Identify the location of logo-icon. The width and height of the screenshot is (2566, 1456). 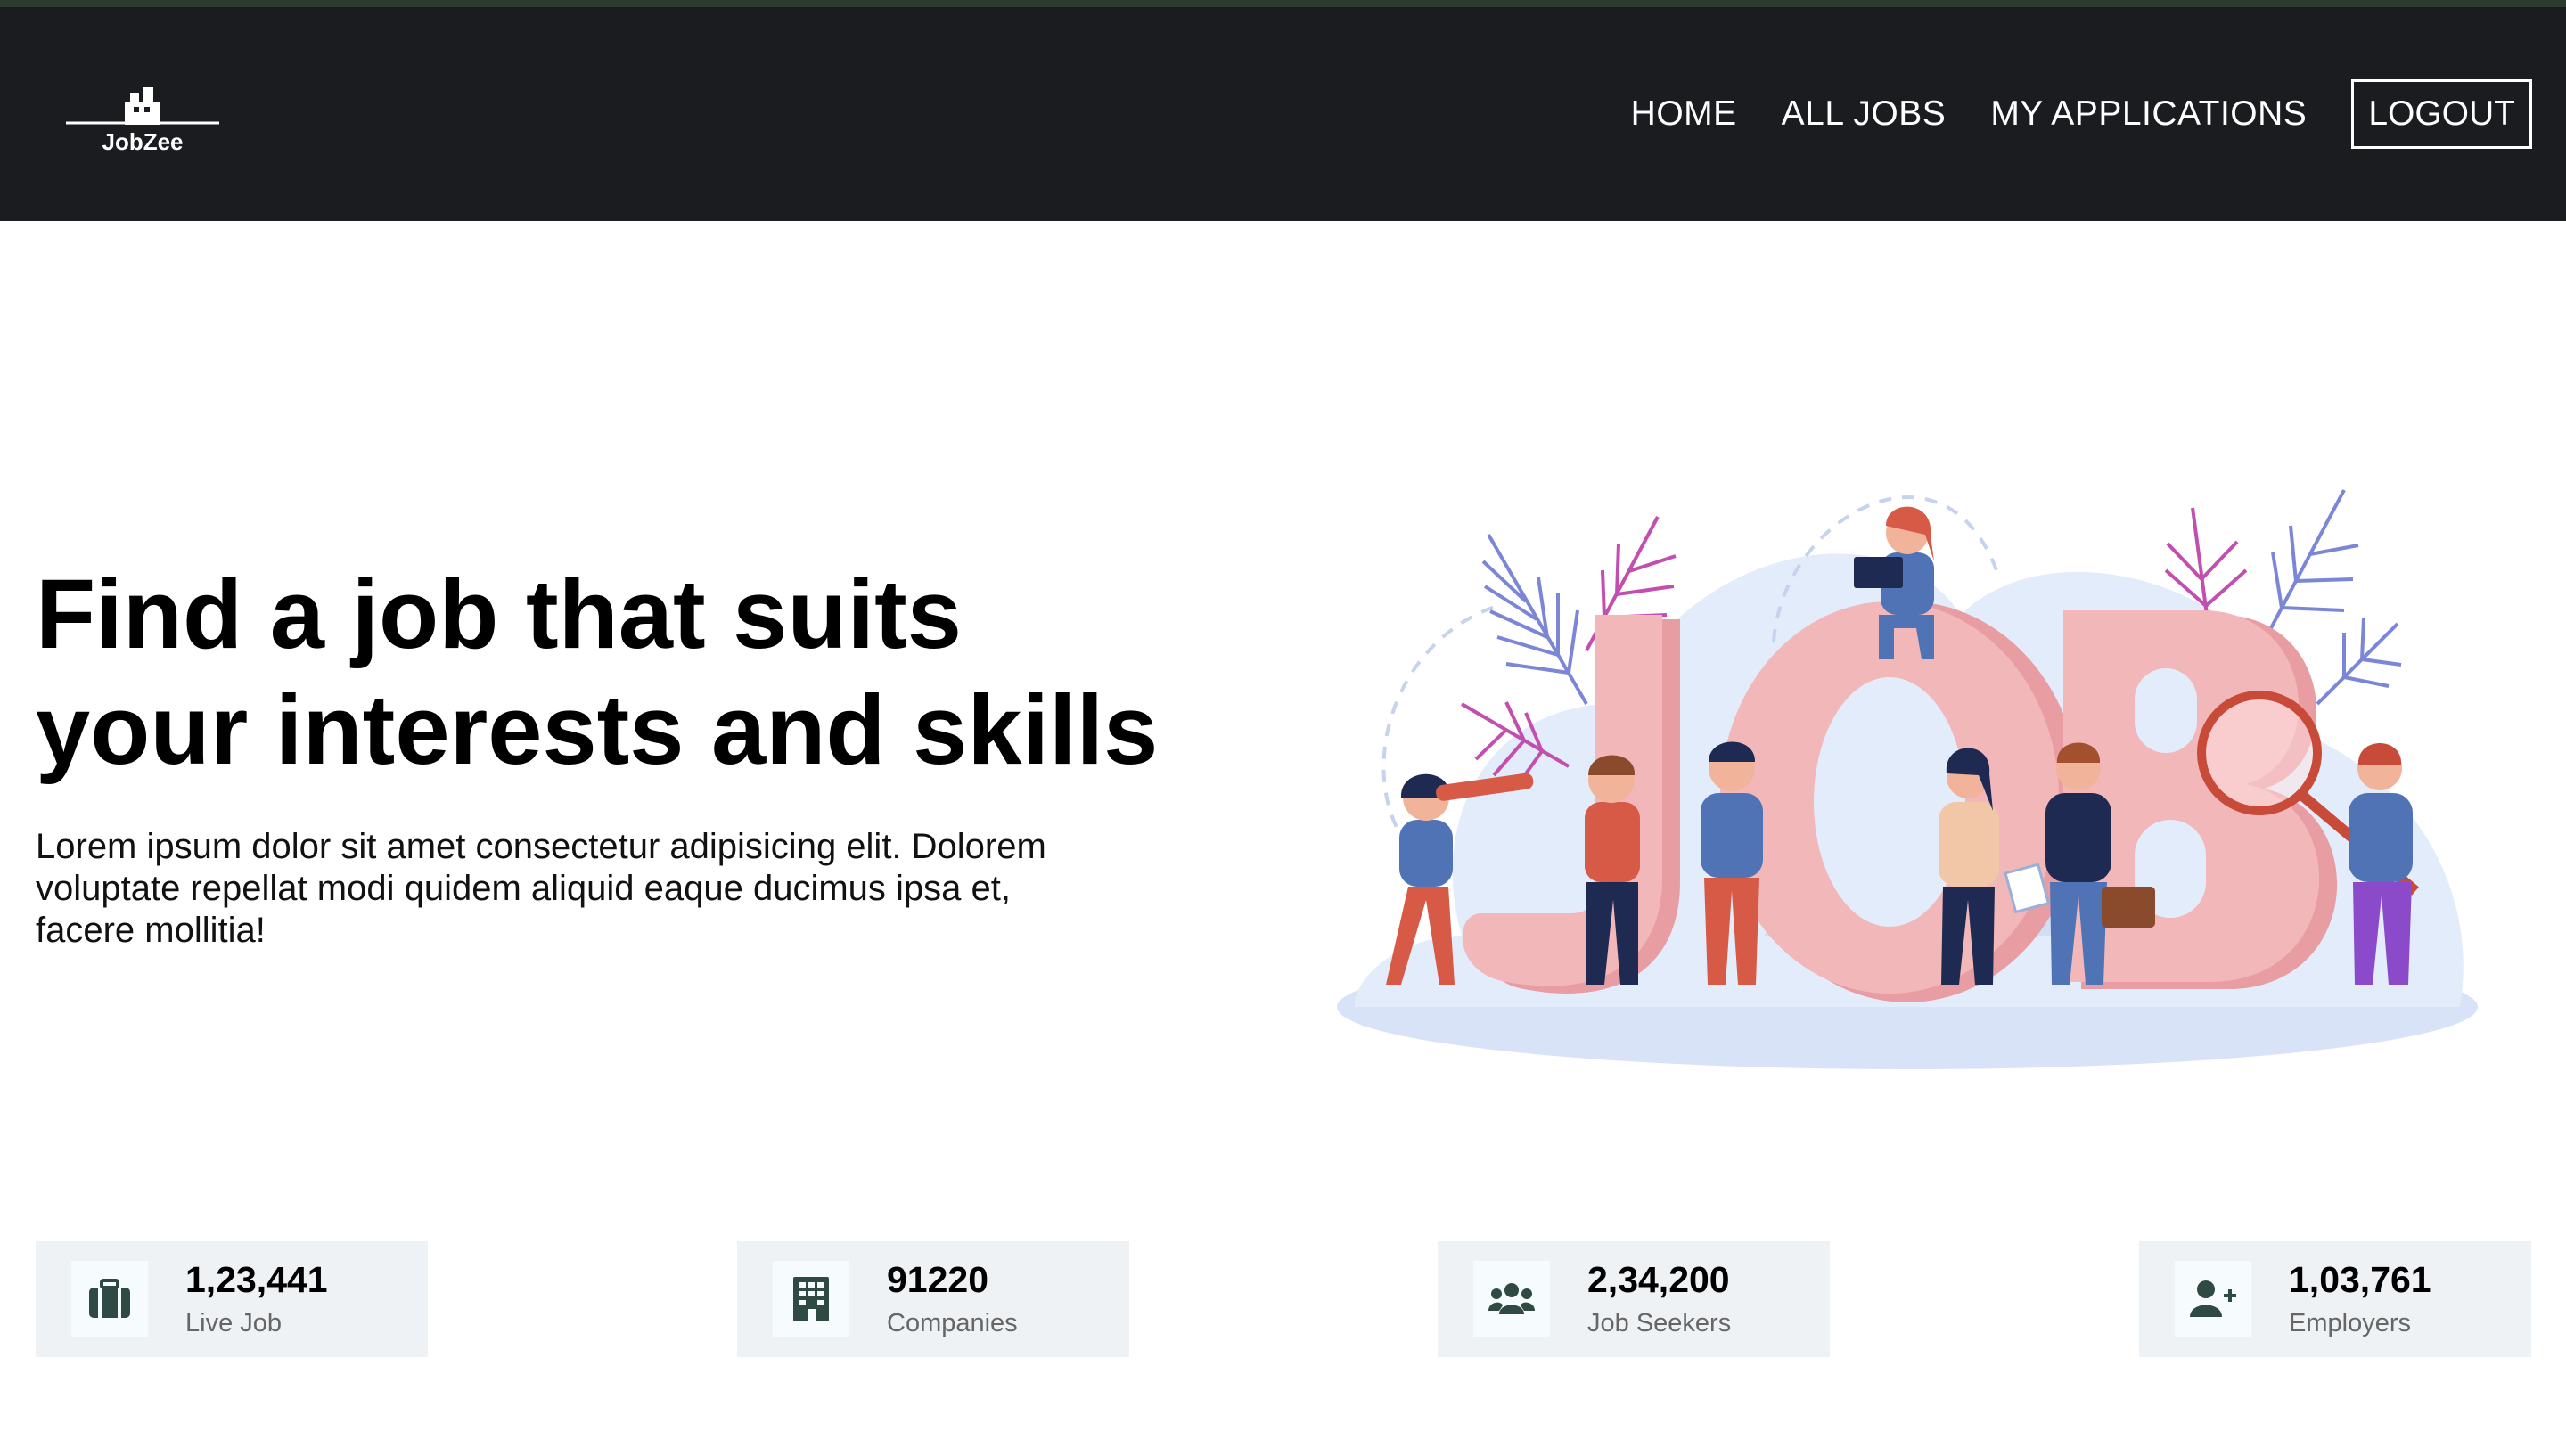
(142, 106).